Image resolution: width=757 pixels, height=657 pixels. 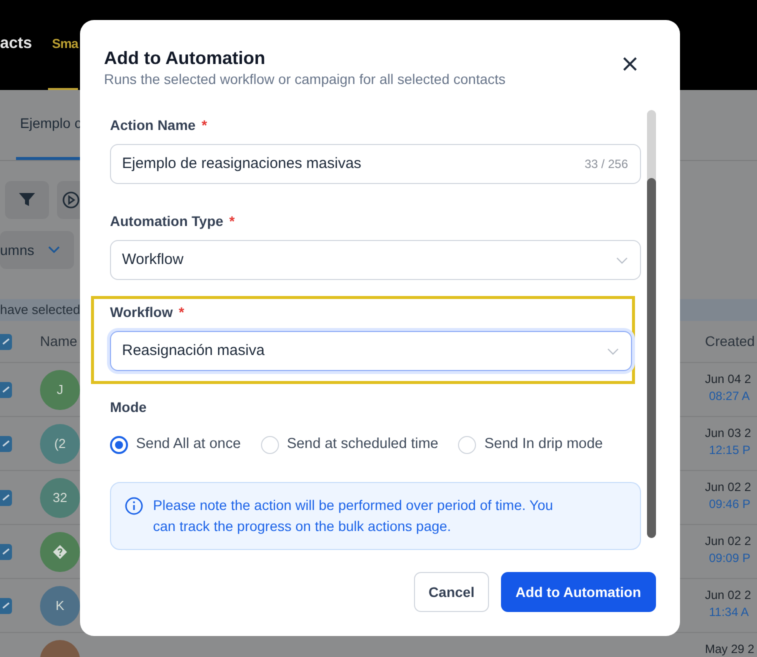 I want to click on dialog-subtitle: Runs the selected workflow or campaign for all selected contacts, so click(x=305, y=79).